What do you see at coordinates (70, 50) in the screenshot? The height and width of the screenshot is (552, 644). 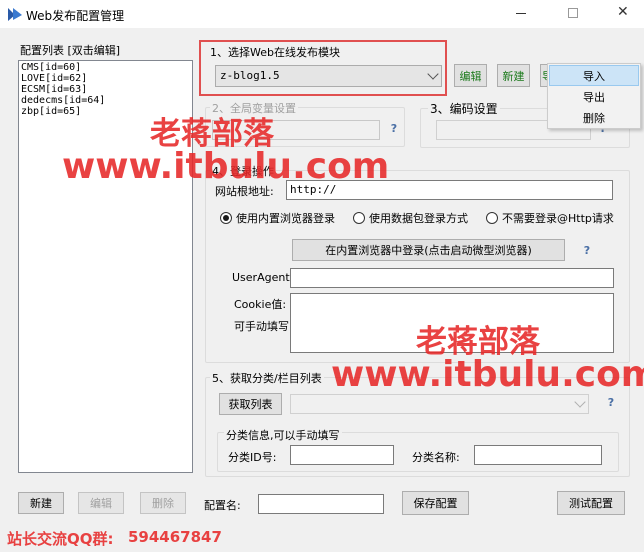 I see `config-list-header: 配置列表 [双击编辑]` at bounding box center [70, 50].